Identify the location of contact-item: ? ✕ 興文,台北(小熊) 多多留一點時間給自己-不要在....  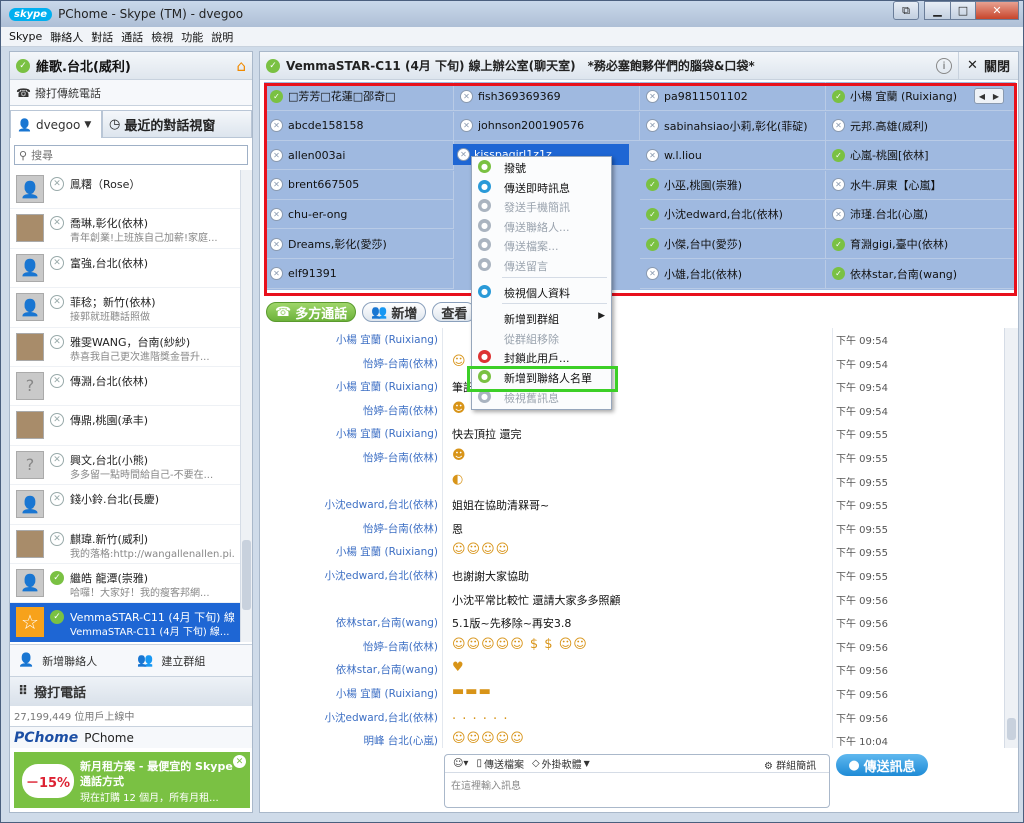
(125, 466).